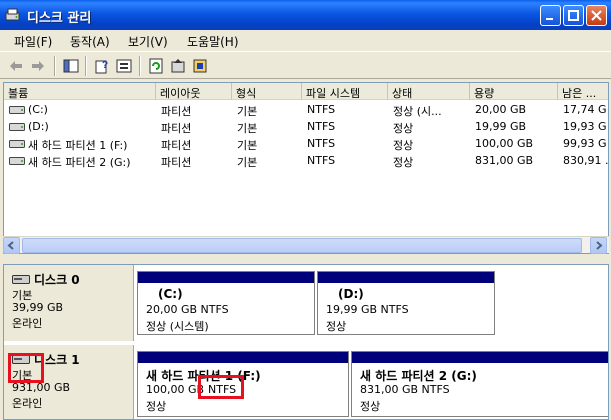 Image resolution: width=611 pixels, height=420 pixels. Describe the element at coordinates (69, 303) in the screenshot. I see `disk-0-label: 디스크 0 기본 39,99 GB 온라인` at that location.